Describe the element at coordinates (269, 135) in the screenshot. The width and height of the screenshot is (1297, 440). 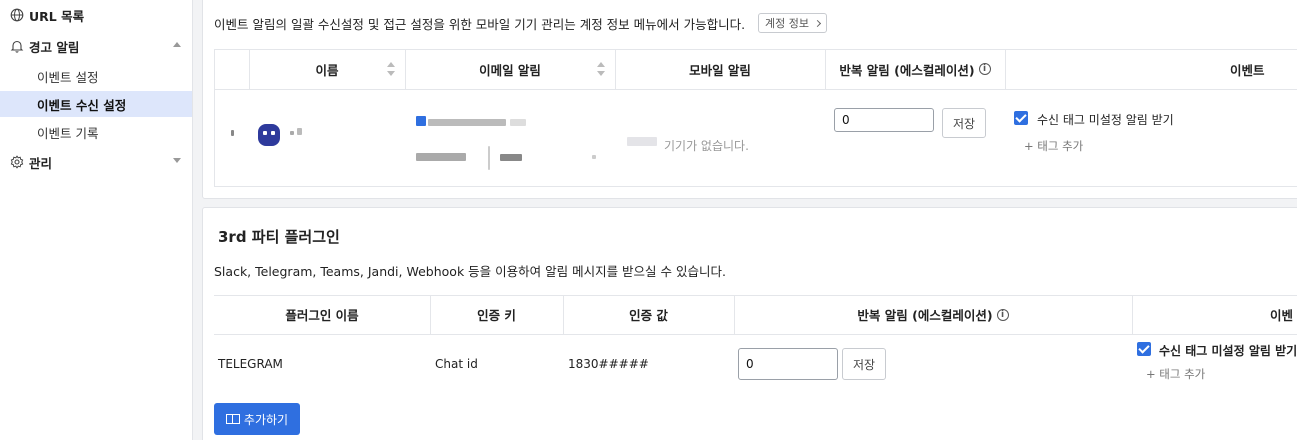
I see `avatar` at that location.